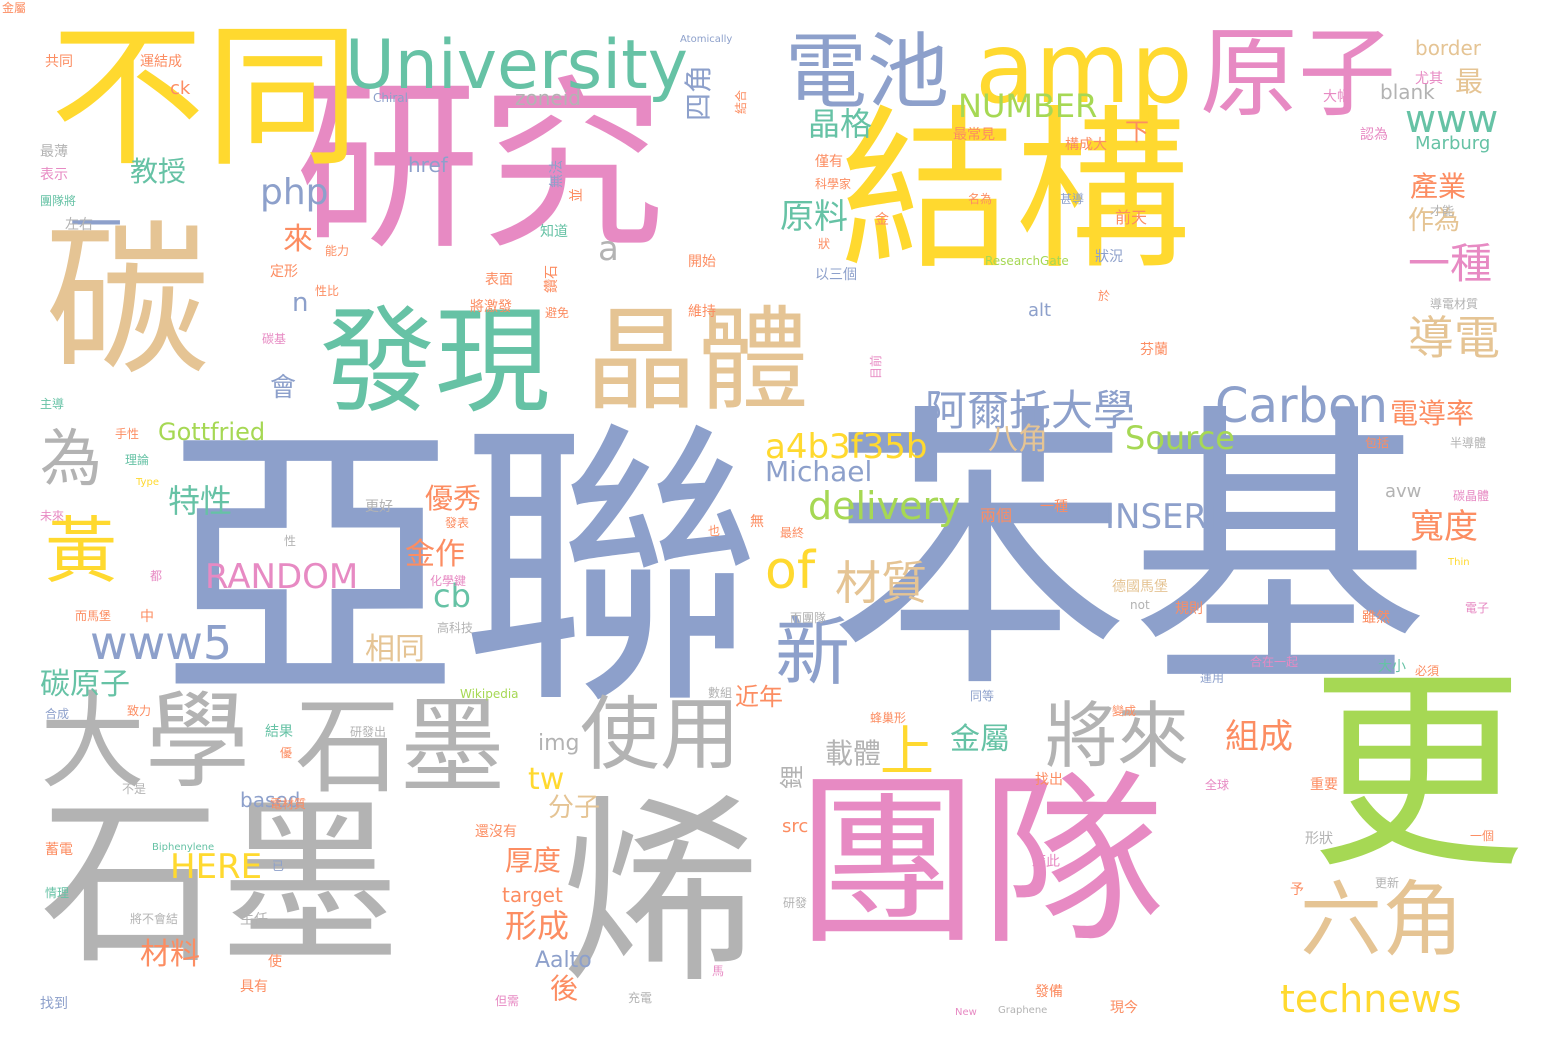 This screenshot has width=1548, height=1052. Describe the element at coordinates (93, 616) in the screenshot. I see `cloud-word: 而馬堡` at that location.